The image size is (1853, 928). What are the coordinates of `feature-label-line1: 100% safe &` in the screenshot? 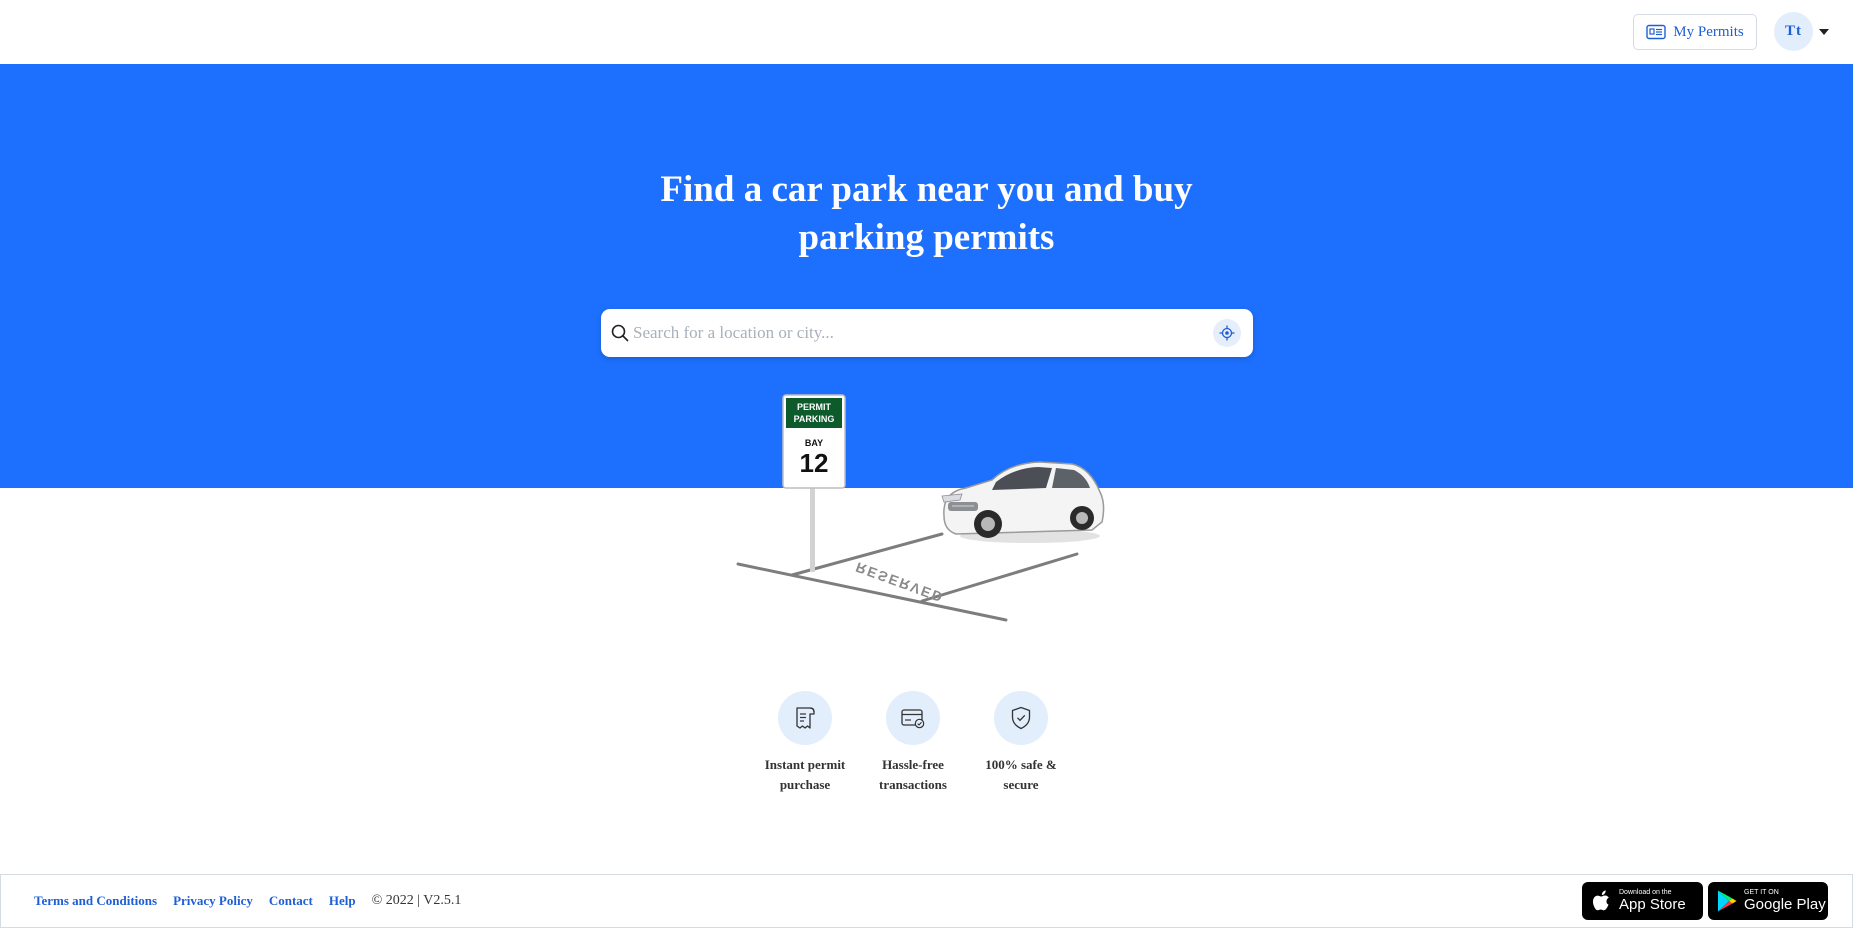 It's located at (1021, 764).